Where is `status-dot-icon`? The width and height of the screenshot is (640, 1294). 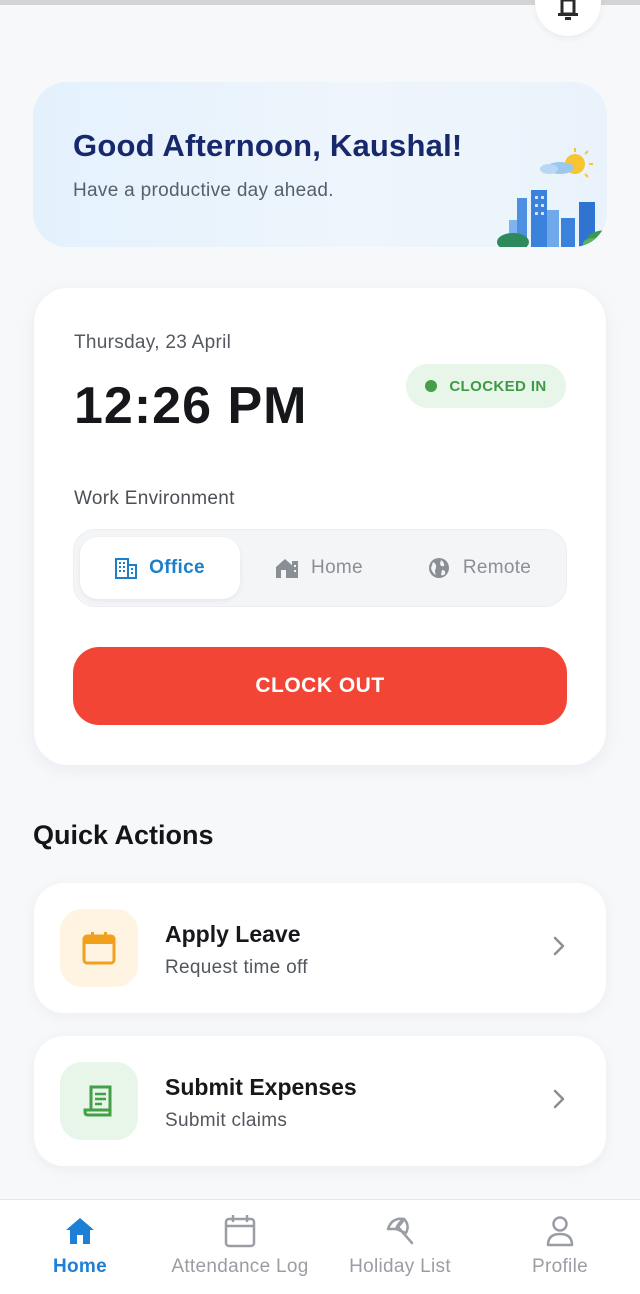 status-dot-icon is located at coordinates (431, 386).